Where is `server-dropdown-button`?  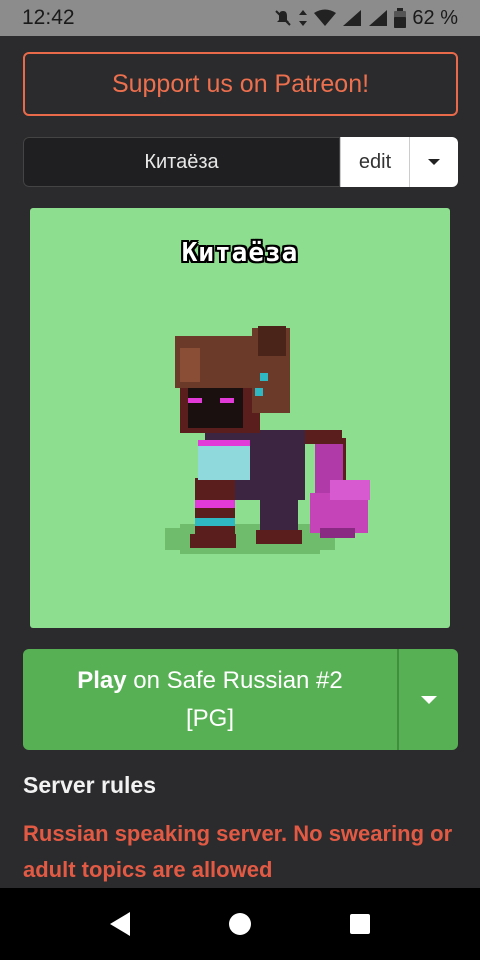
server-dropdown-button is located at coordinates (428, 699).